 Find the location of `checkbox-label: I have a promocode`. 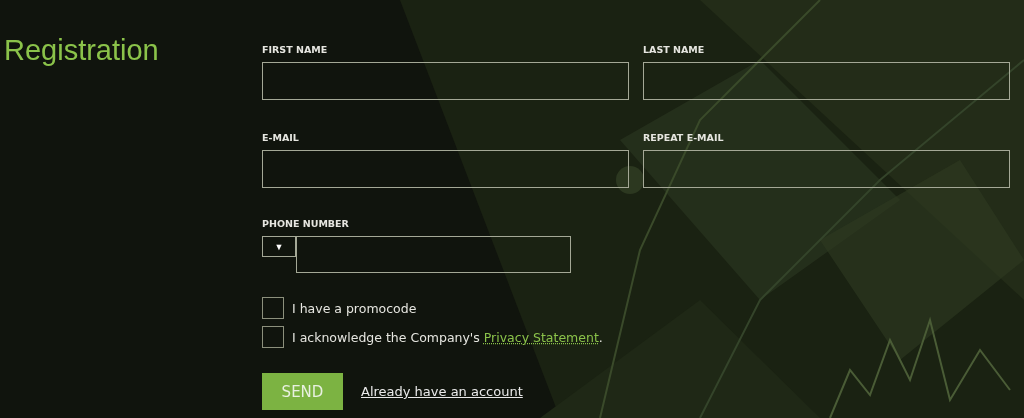

checkbox-label: I have a promocode is located at coordinates (354, 308).